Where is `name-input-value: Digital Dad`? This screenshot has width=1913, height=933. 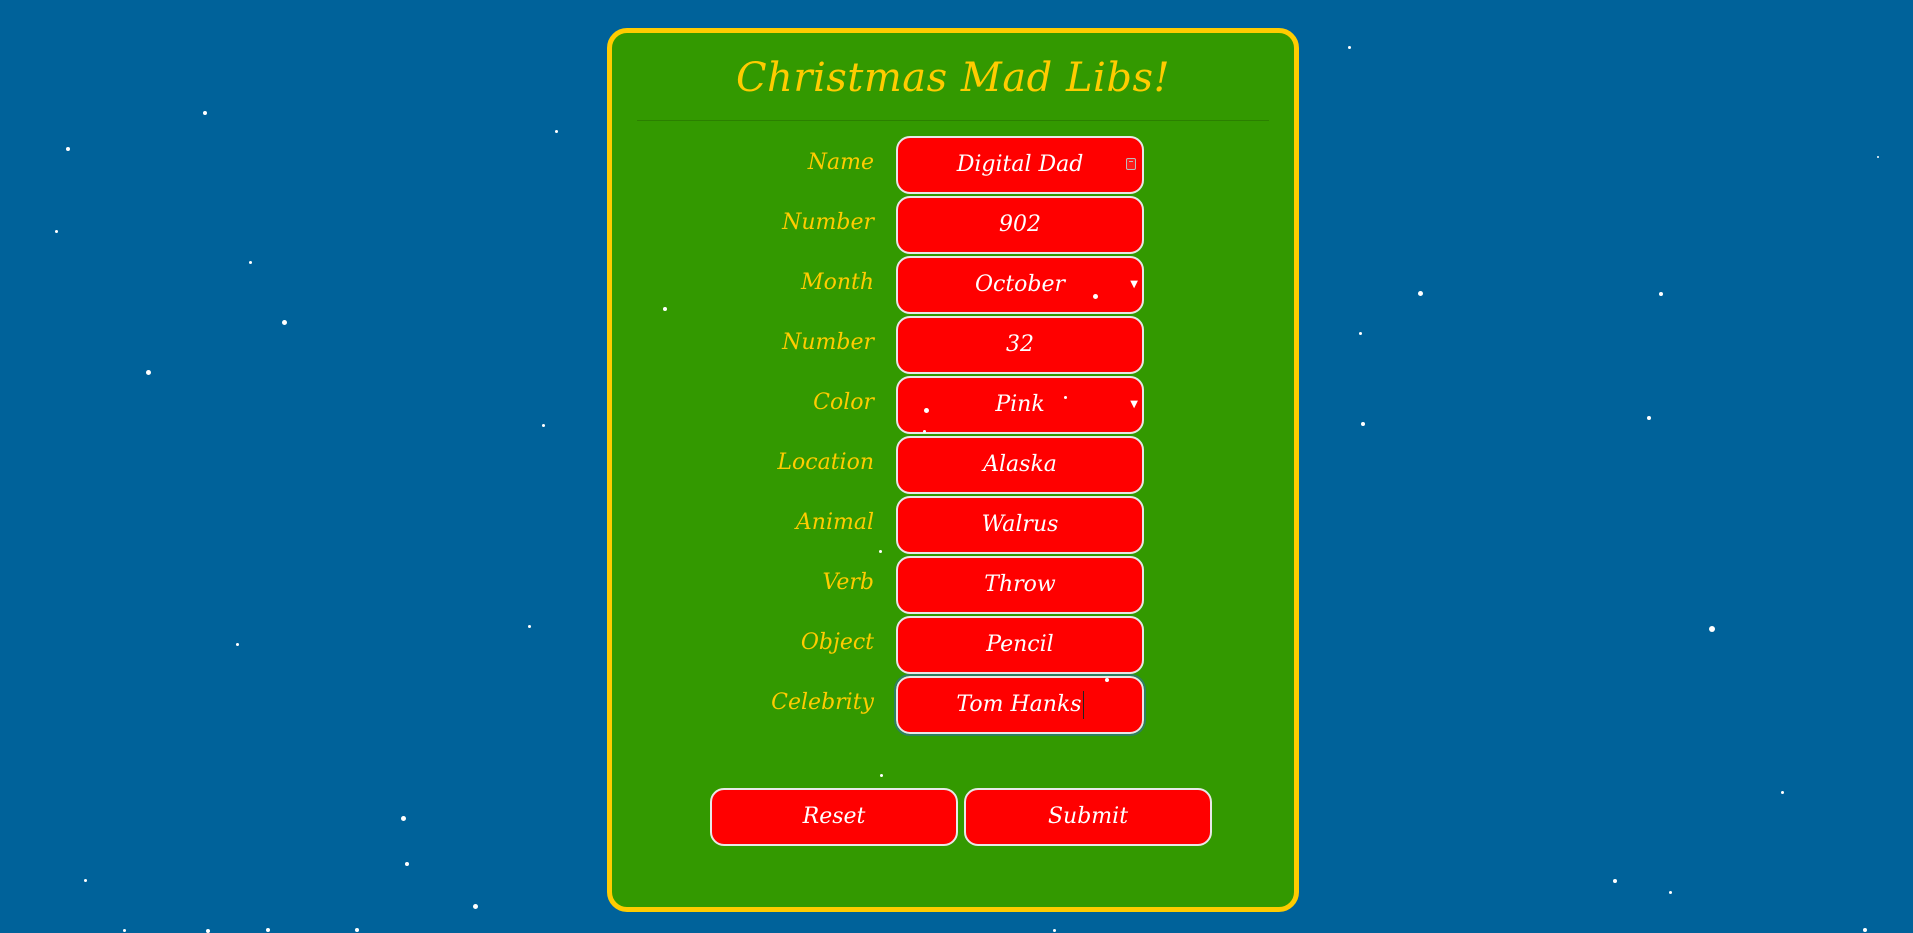
name-input-value: Digital Dad is located at coordinates (1020, 164).